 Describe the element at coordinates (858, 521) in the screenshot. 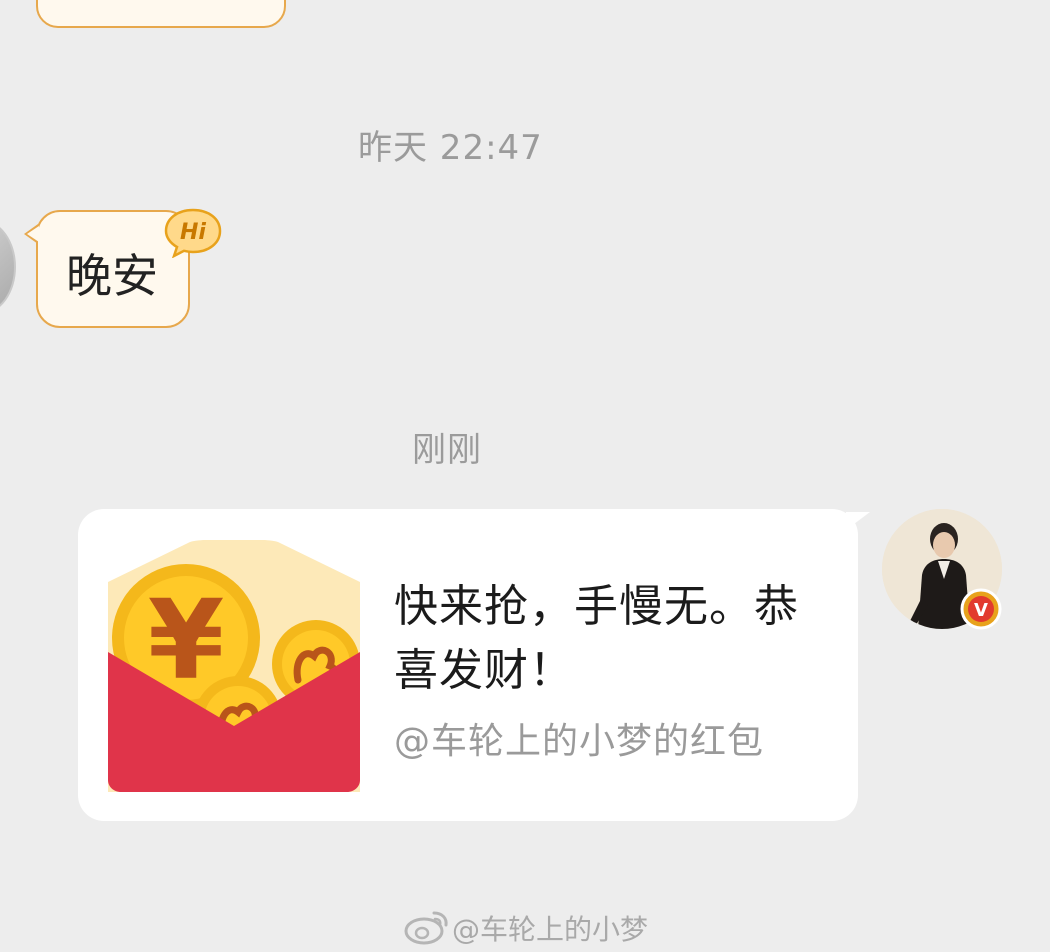

I see `red-packet-card-tail` at that location.